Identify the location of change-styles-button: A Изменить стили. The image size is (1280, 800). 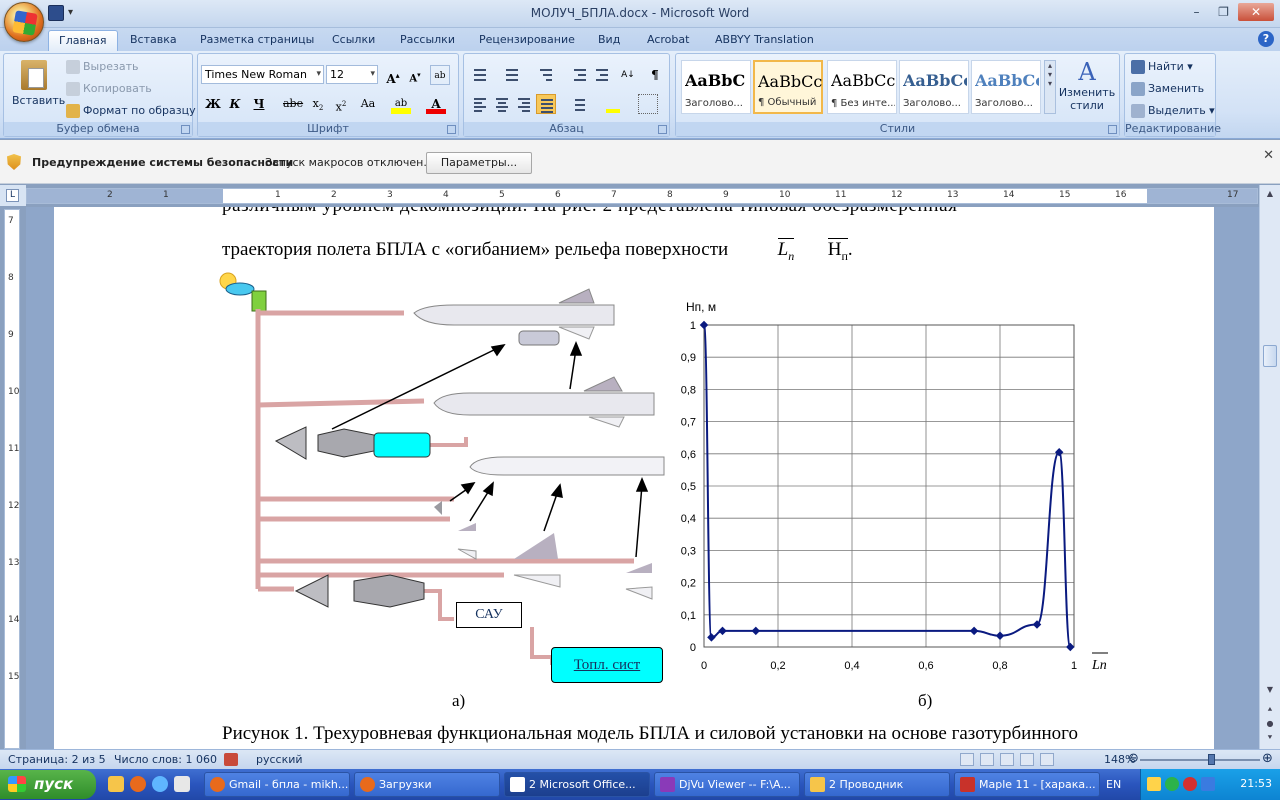
(1087, 85).